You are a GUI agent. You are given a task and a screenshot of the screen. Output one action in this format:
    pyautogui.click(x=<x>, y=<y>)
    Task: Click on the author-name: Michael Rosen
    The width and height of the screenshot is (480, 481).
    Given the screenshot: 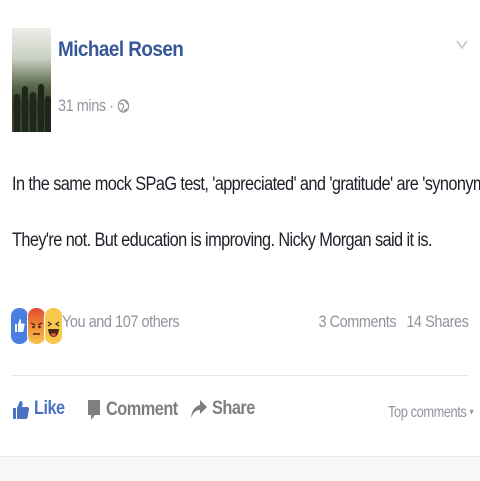 What is the action you would take?
    pyautogui.click(x=121, y=50)
    